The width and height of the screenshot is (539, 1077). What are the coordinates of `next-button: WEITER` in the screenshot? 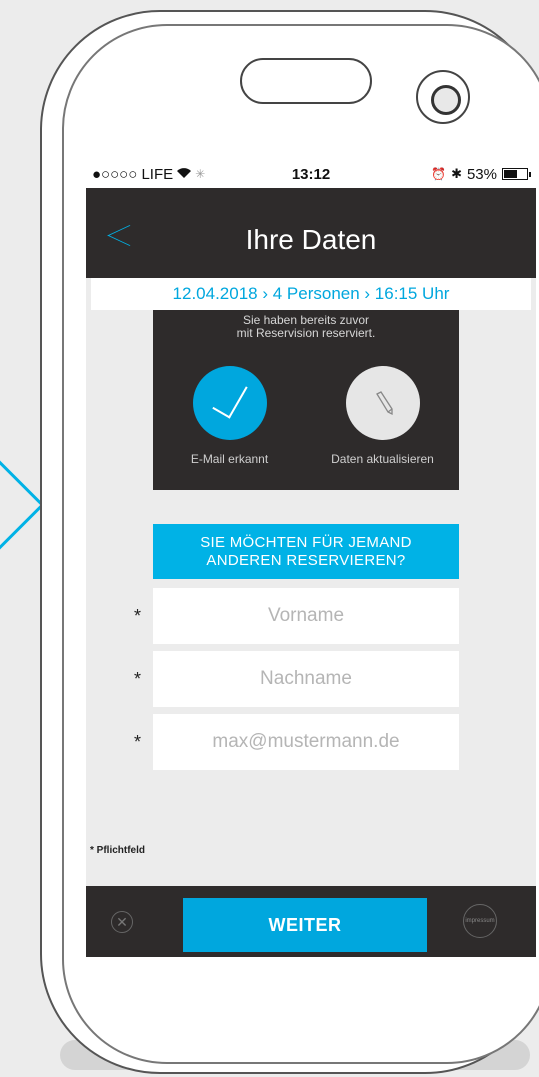 It's located at (305, 925).